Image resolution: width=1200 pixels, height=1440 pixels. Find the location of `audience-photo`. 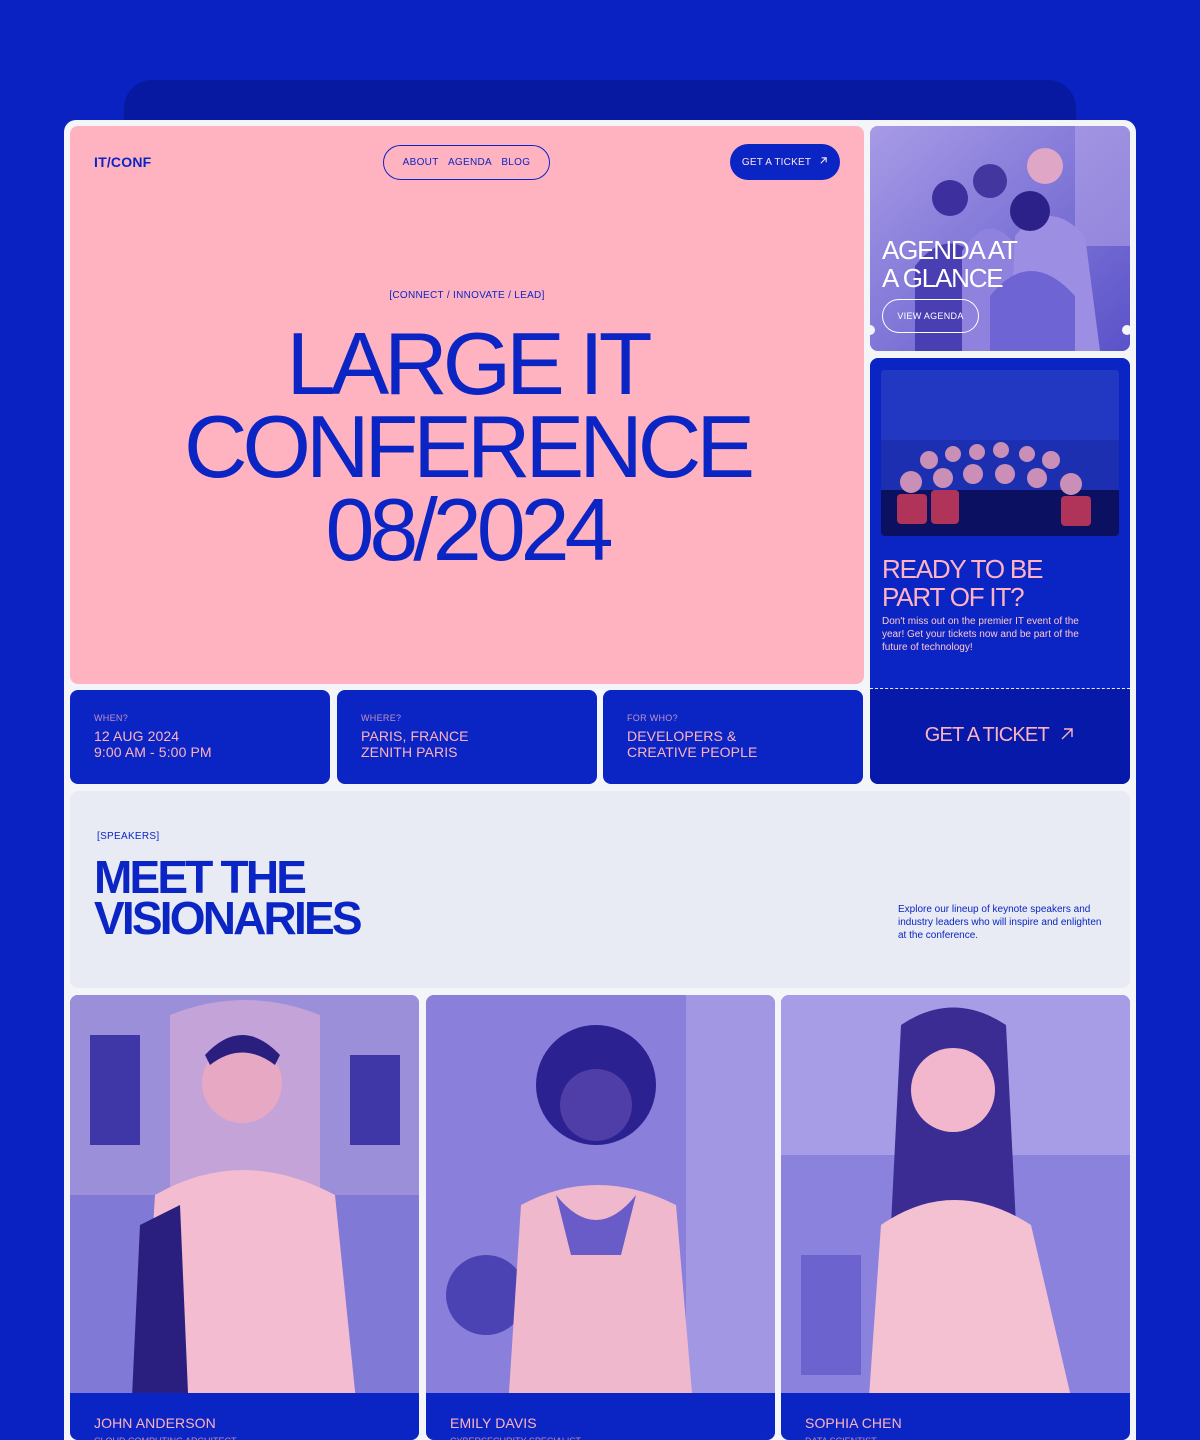

audience-photo is located at coordinates (1000, 453).